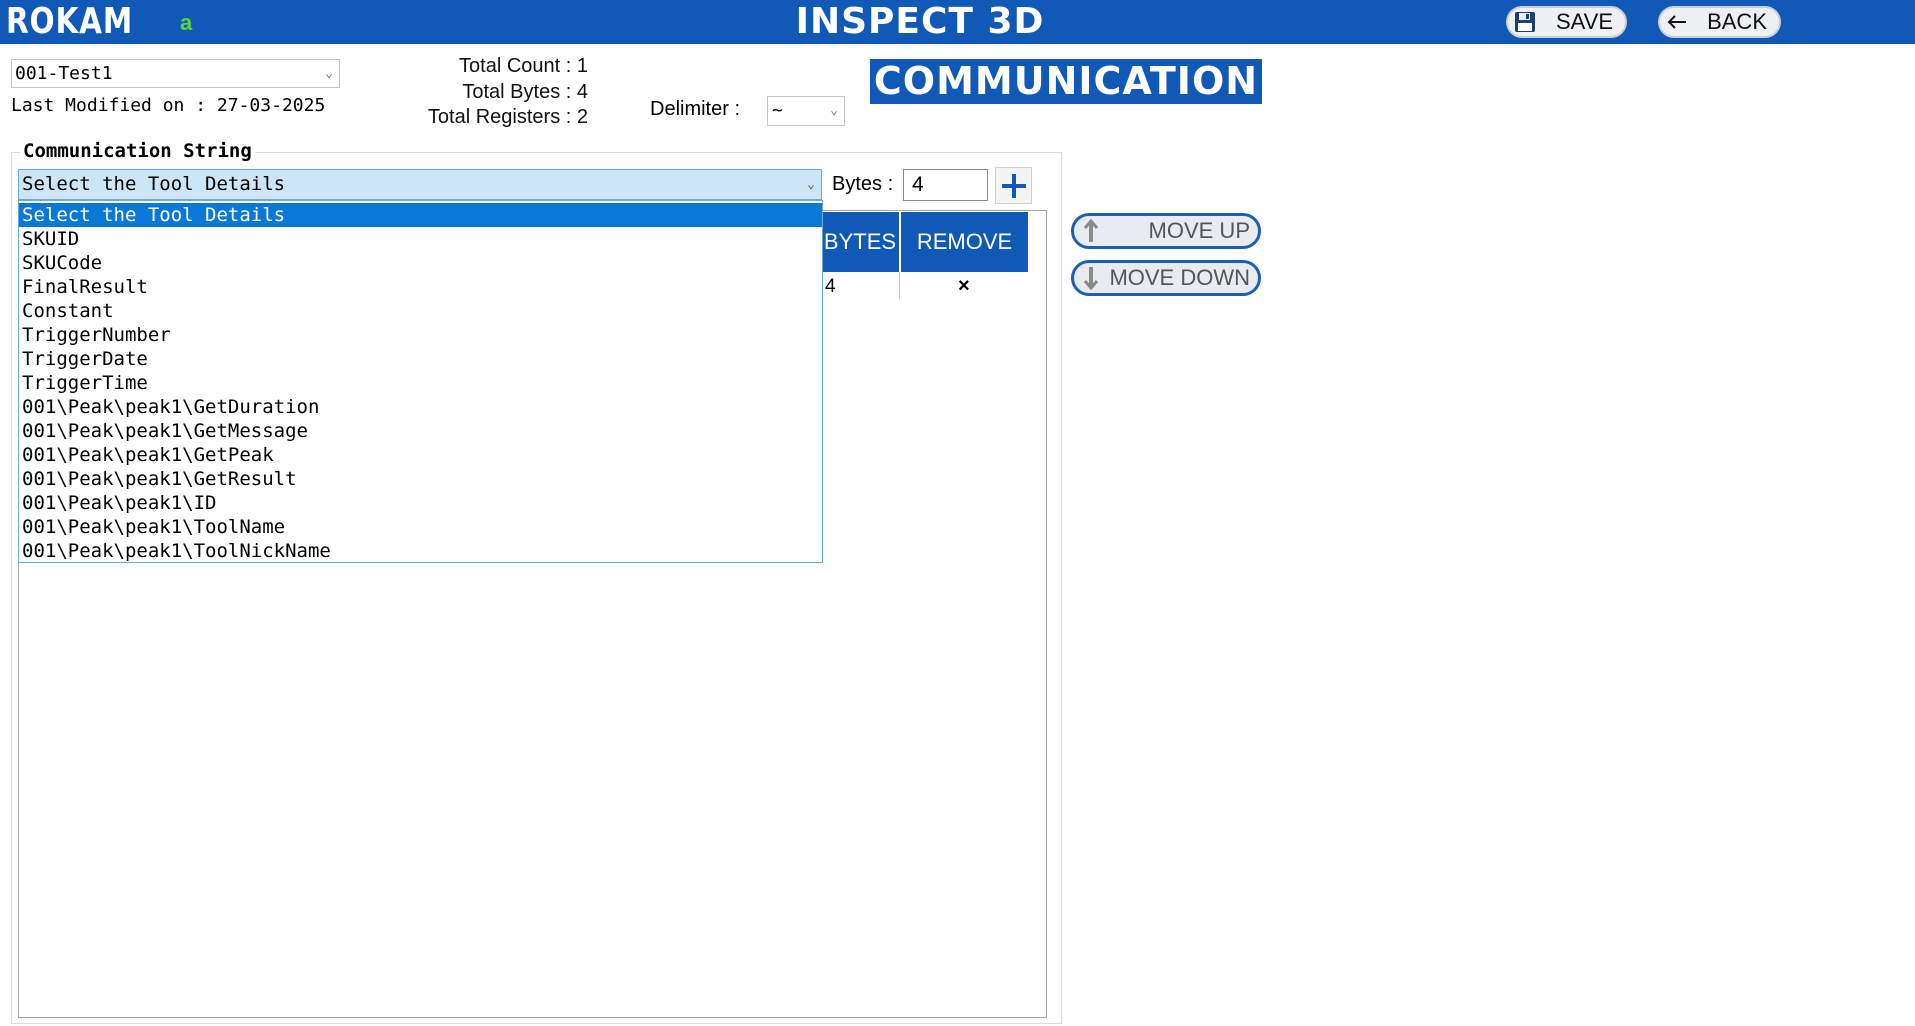 This screenshot has width=1915, height=1026. What do you see at coordinates (420, 215) in the screenshot?
I see `dropdown-option: Select the Tool Details` at bounding box center [420, 215].